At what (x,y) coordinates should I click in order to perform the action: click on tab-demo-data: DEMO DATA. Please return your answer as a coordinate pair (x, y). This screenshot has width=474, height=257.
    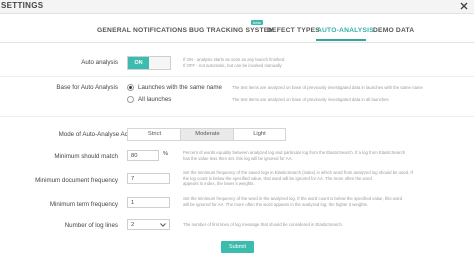
    Looking at the image, I should click on (393, 30).